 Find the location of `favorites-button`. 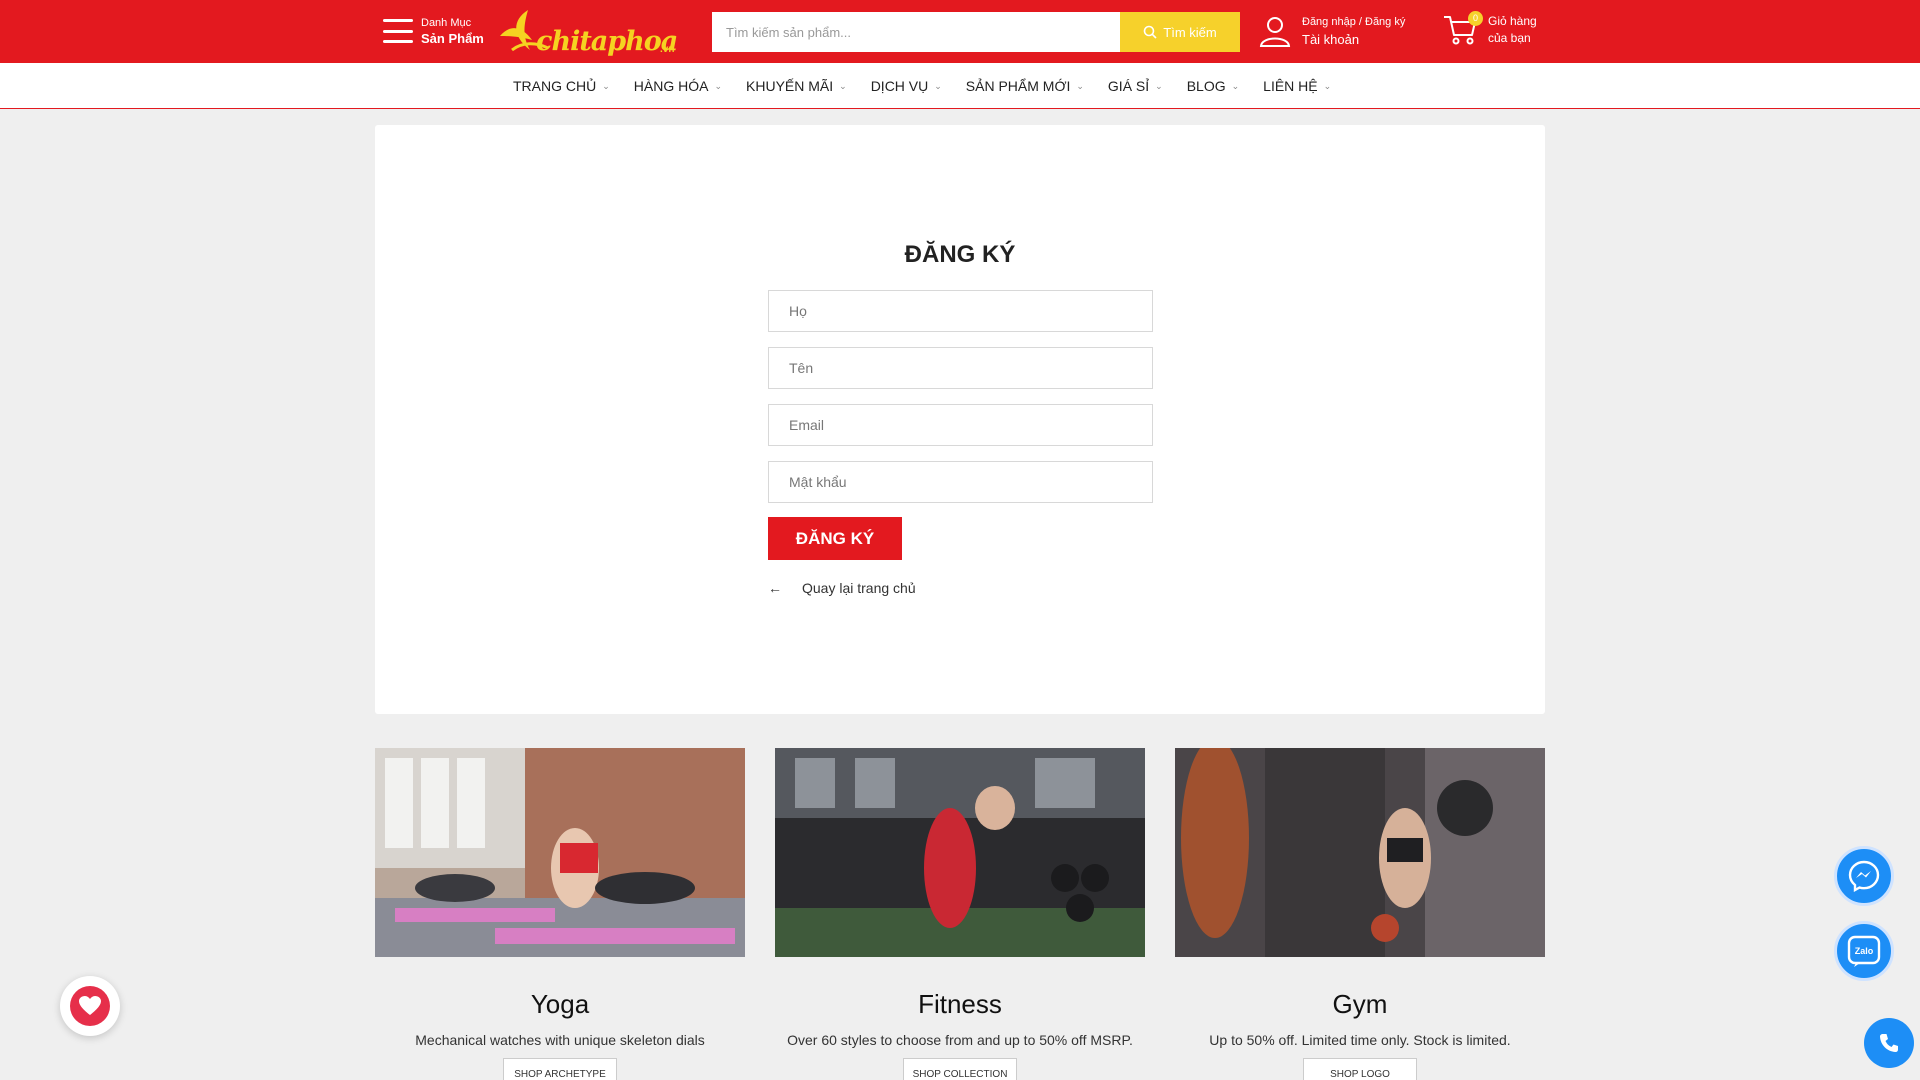

favorites-button is located at coordinates (90, 1006).